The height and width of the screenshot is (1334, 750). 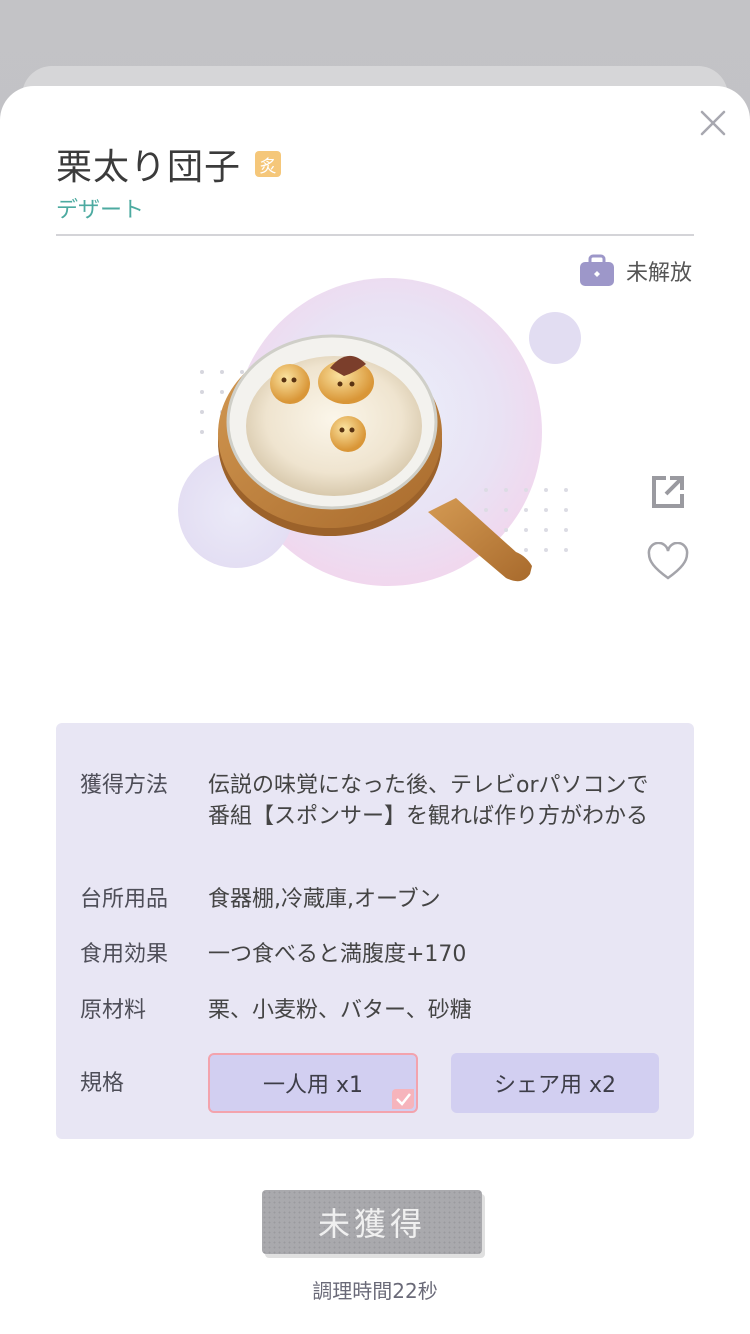 I want to click on share-icon, so click(x=668, y=492).